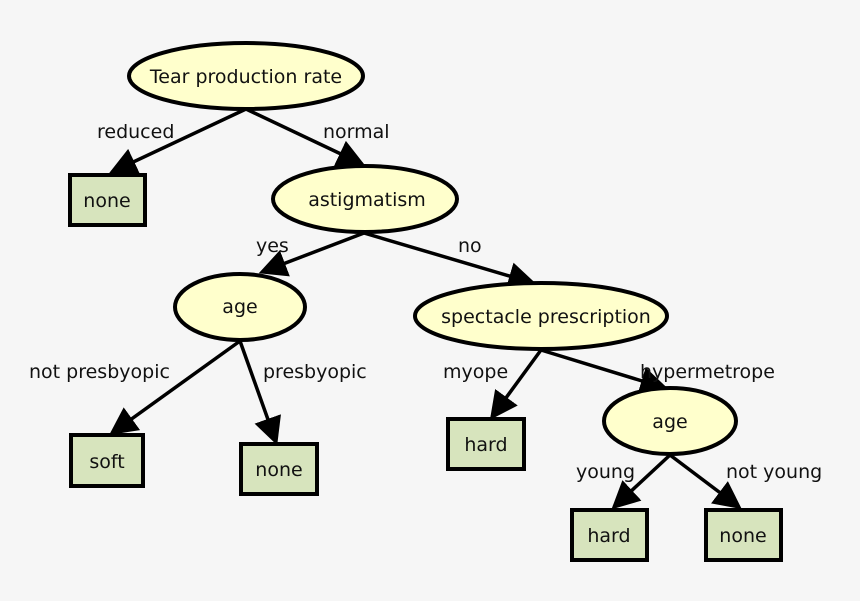 The height and width of the screenshot is (601, 860). I want to click on leaf-hard-young: hard, so click(609, 535).